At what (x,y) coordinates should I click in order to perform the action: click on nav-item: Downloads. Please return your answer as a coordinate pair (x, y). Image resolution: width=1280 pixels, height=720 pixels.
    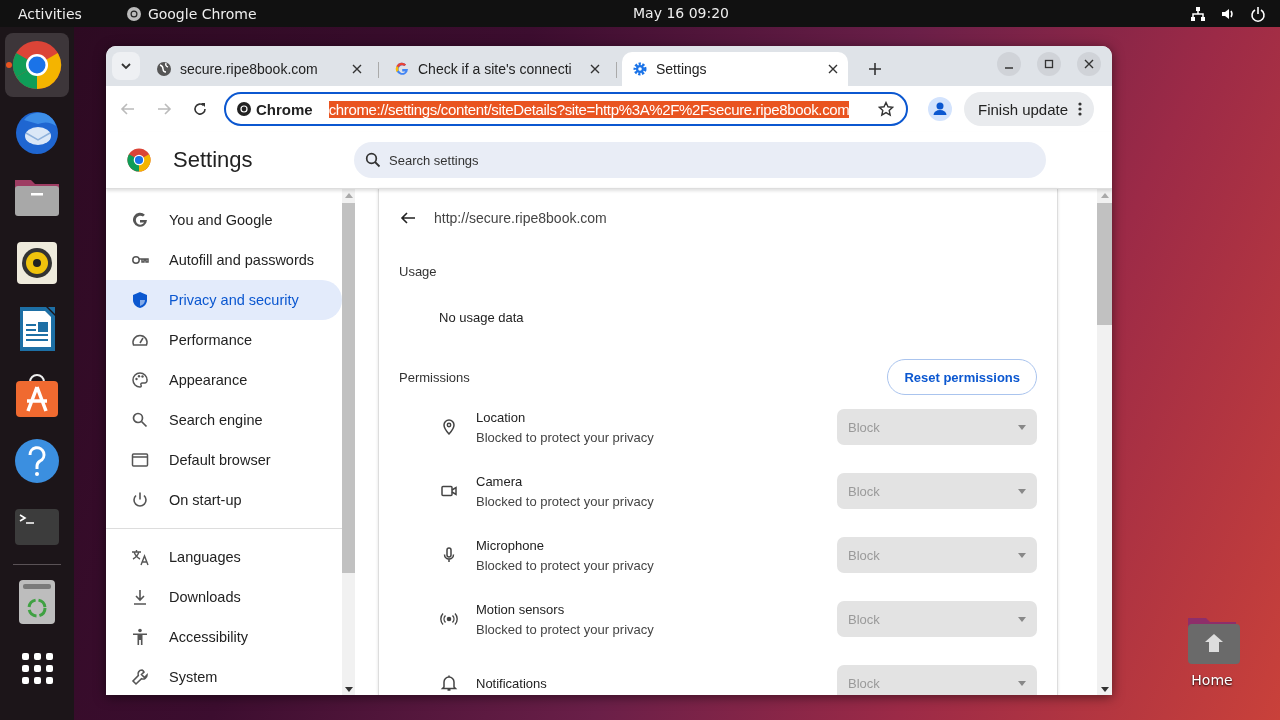
    Looking at the image, I should click on (224, 597).